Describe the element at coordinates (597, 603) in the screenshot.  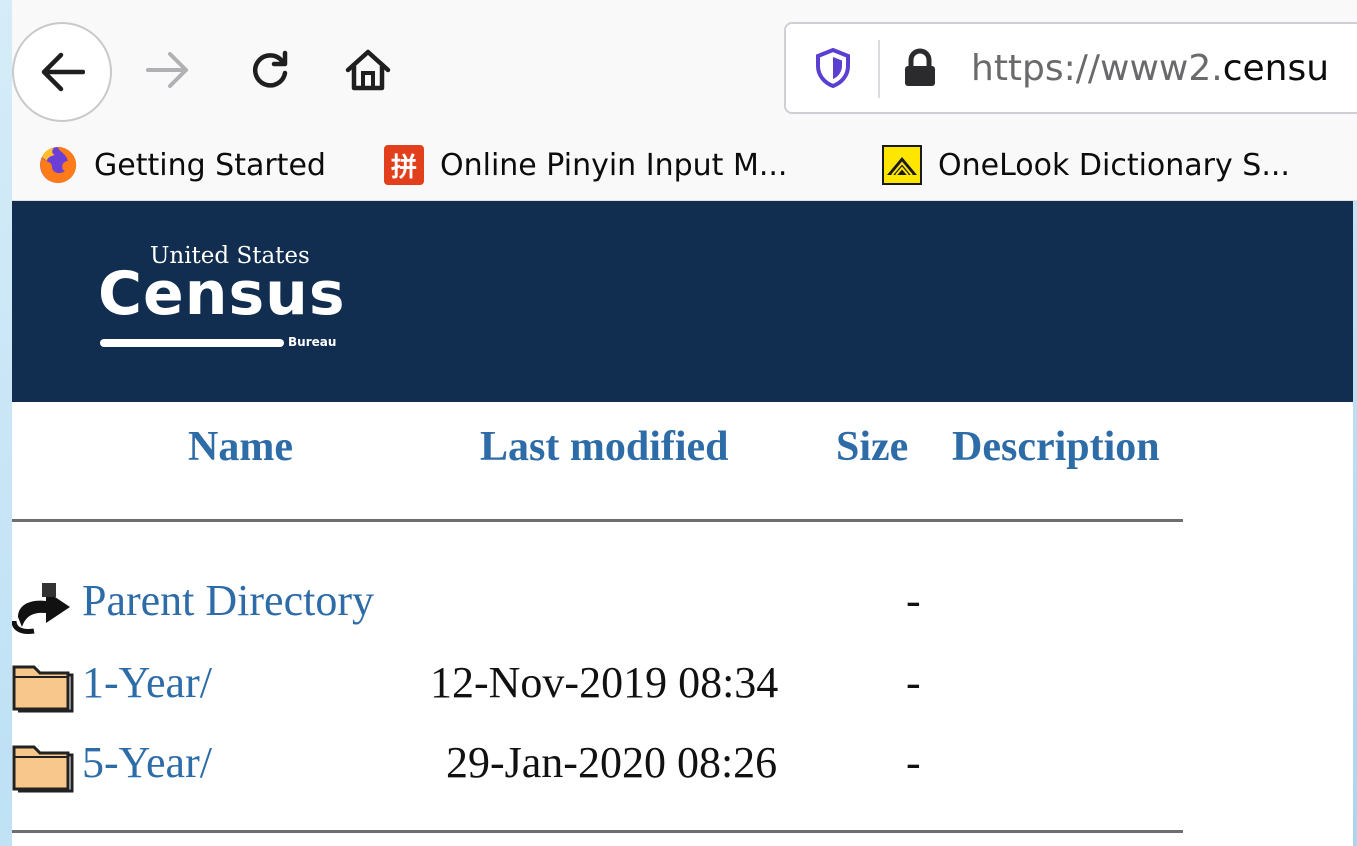
I see `table-row: Parent Directory -` at that location.